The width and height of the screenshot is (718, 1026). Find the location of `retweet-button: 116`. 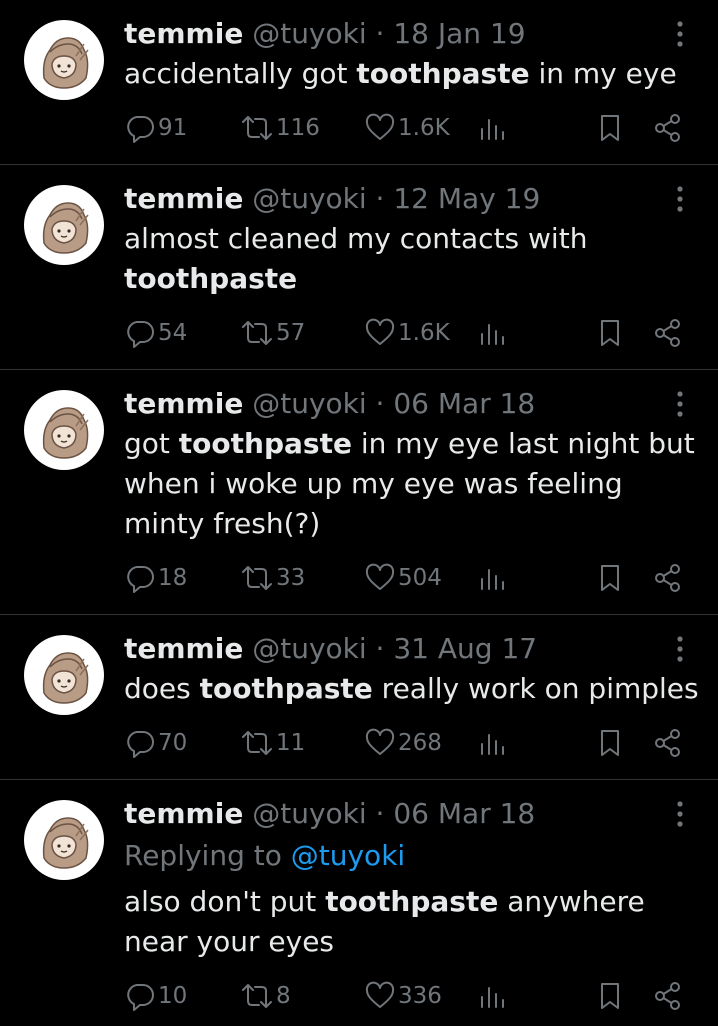

retweet-button: 116 is located at coordinates (280, 128).